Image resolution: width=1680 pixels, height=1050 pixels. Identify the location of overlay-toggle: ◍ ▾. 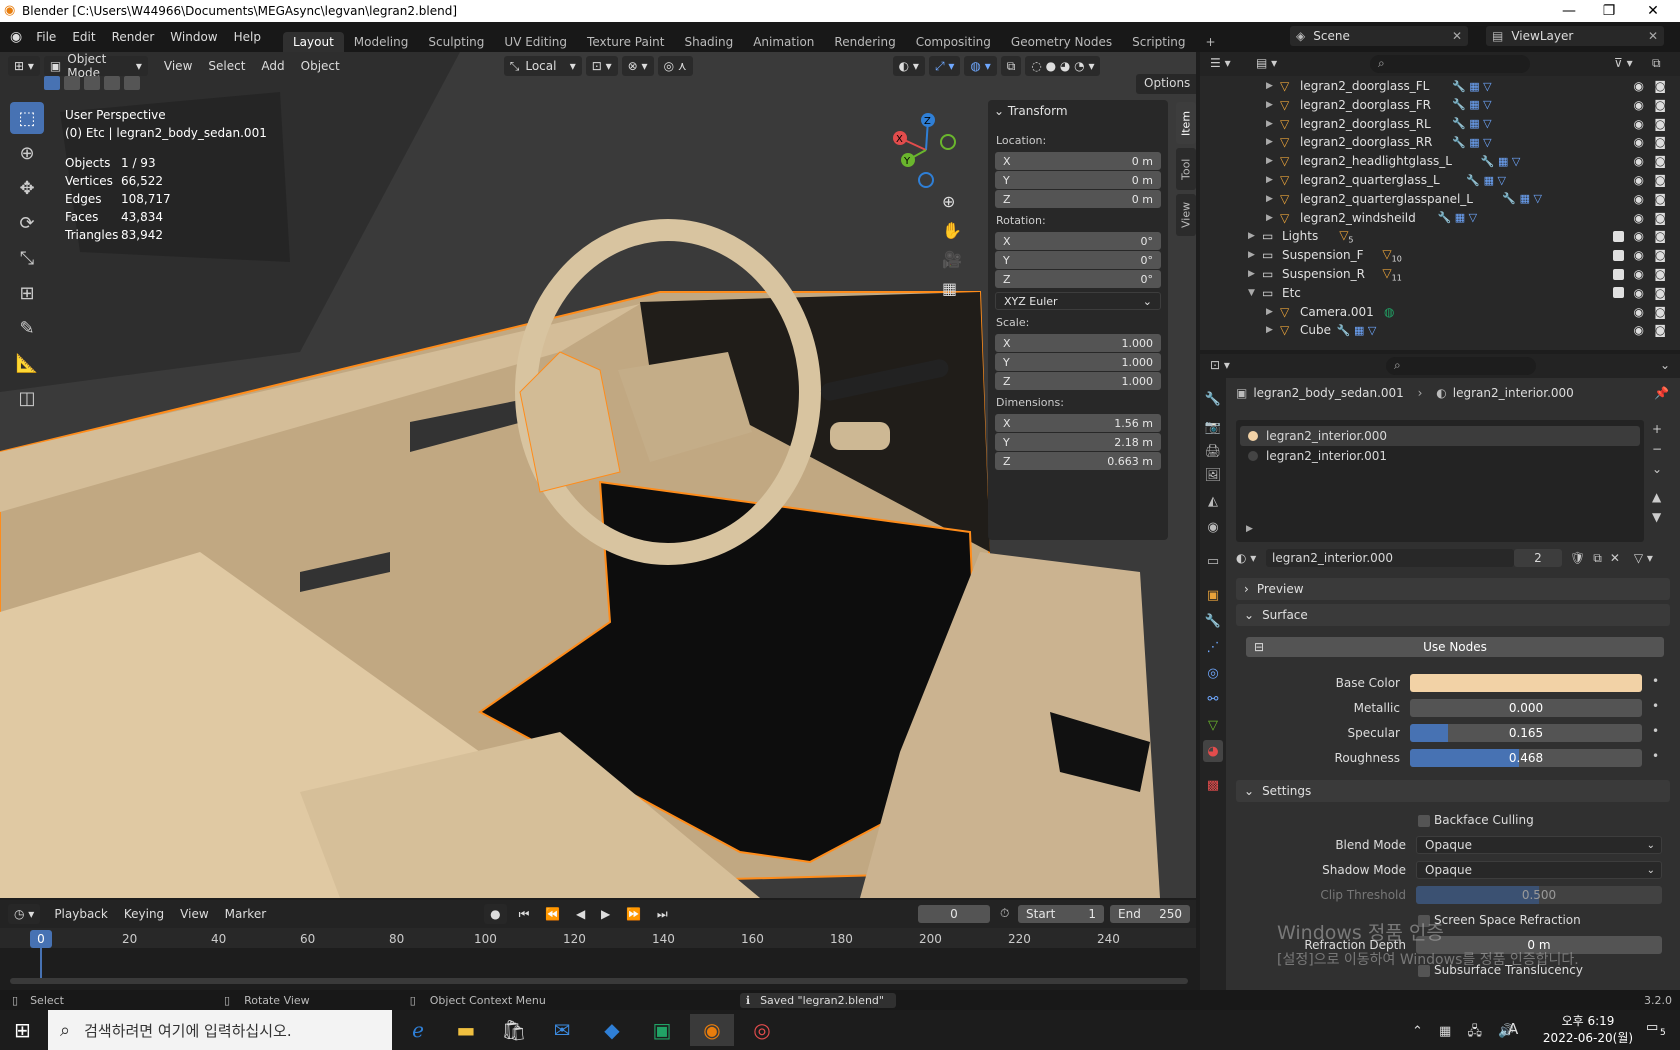
(980, 66).